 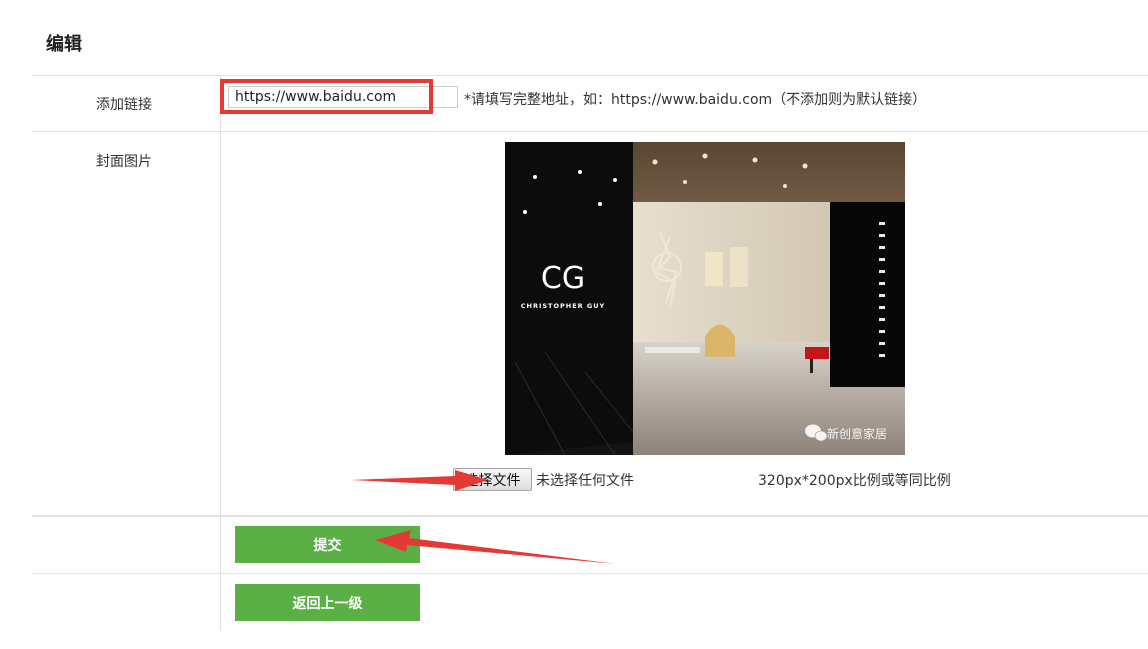 I want to click on back-button: 返回上一级, so click(x=327, y=602).